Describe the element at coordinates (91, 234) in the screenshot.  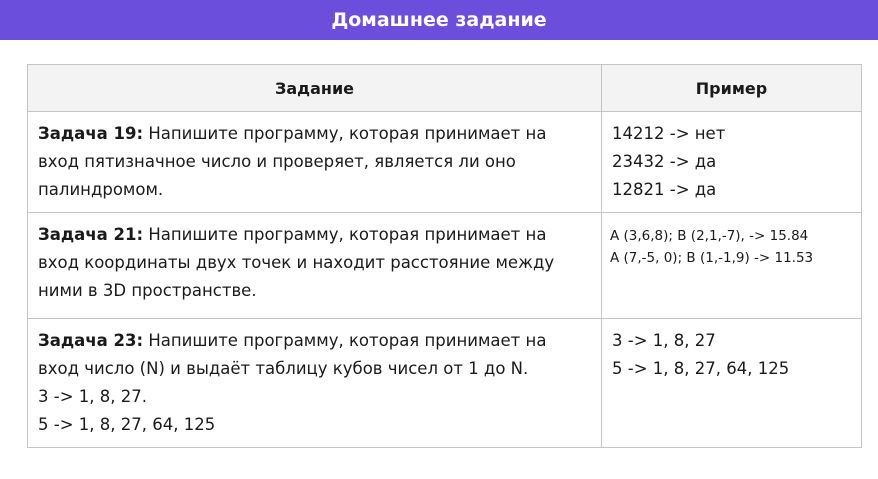
I see `task-label: Задача 21:` at that location.